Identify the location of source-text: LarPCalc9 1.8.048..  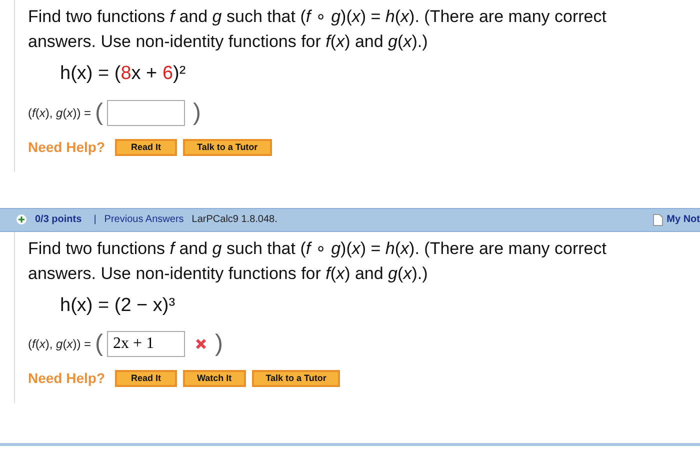
(235, 220).